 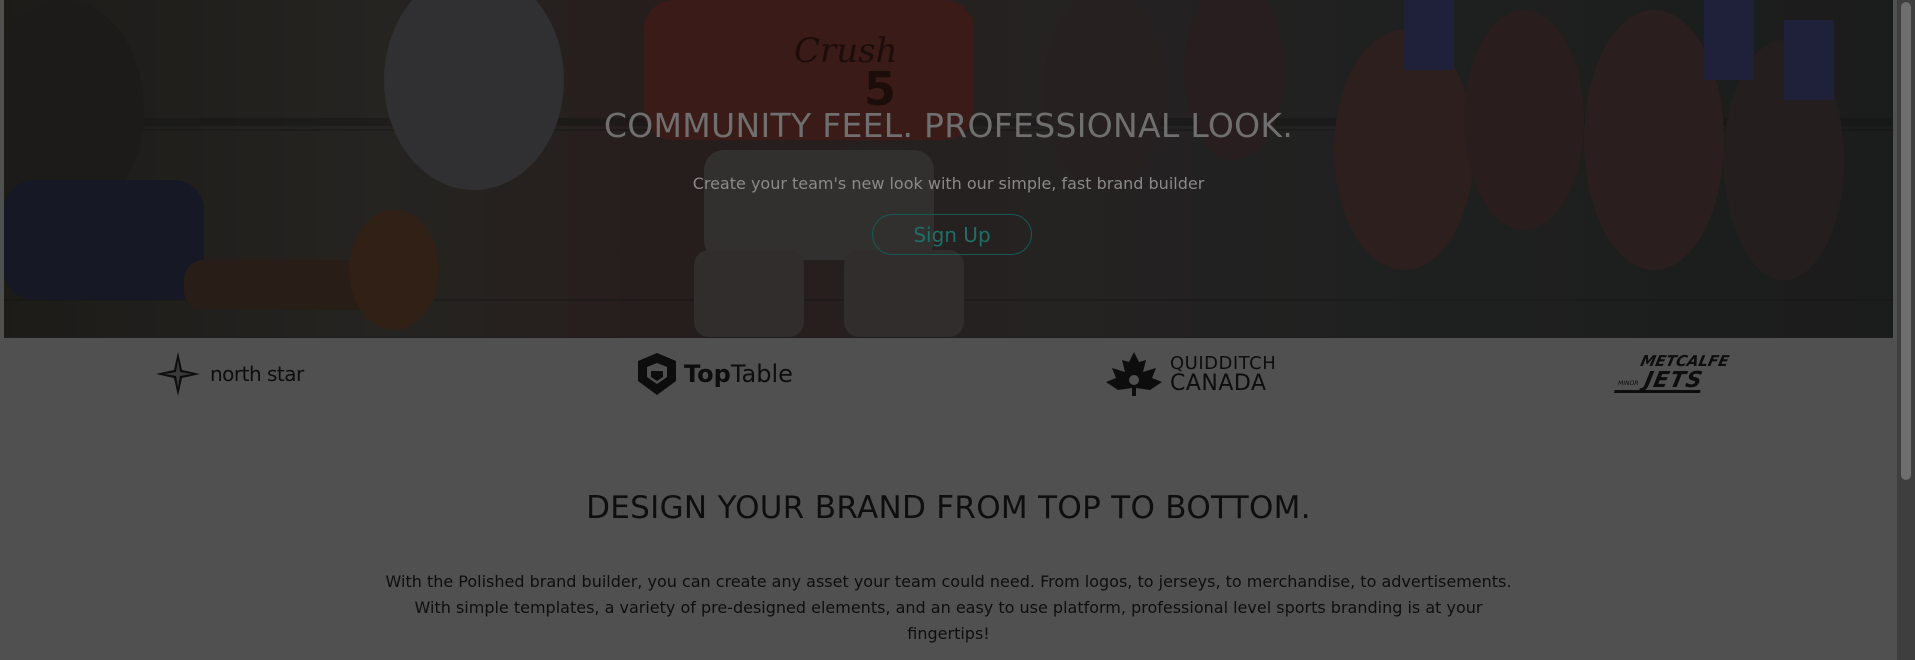 I want to click on metcalfe-jets-logo: METCALFE JETS MINOR, so click(x=1672, y=374).